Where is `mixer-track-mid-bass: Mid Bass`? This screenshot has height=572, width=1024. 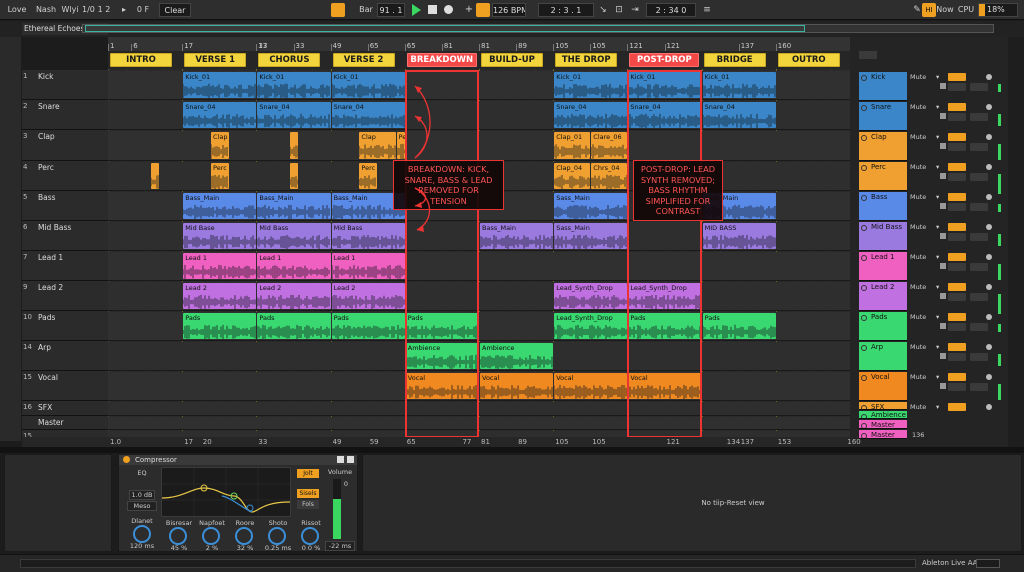
mixer-track-mid-bass: Mid Bass is located at coordinates (883, 236).